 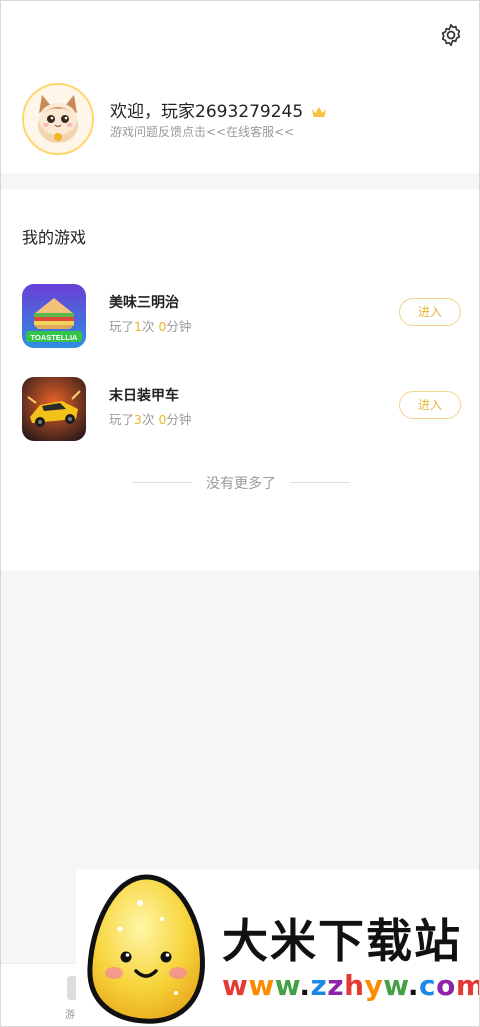 What do you see at coordinates (138, 419) in the screenshot?
I see `play-count: 3` at bounding box center [138, 419].